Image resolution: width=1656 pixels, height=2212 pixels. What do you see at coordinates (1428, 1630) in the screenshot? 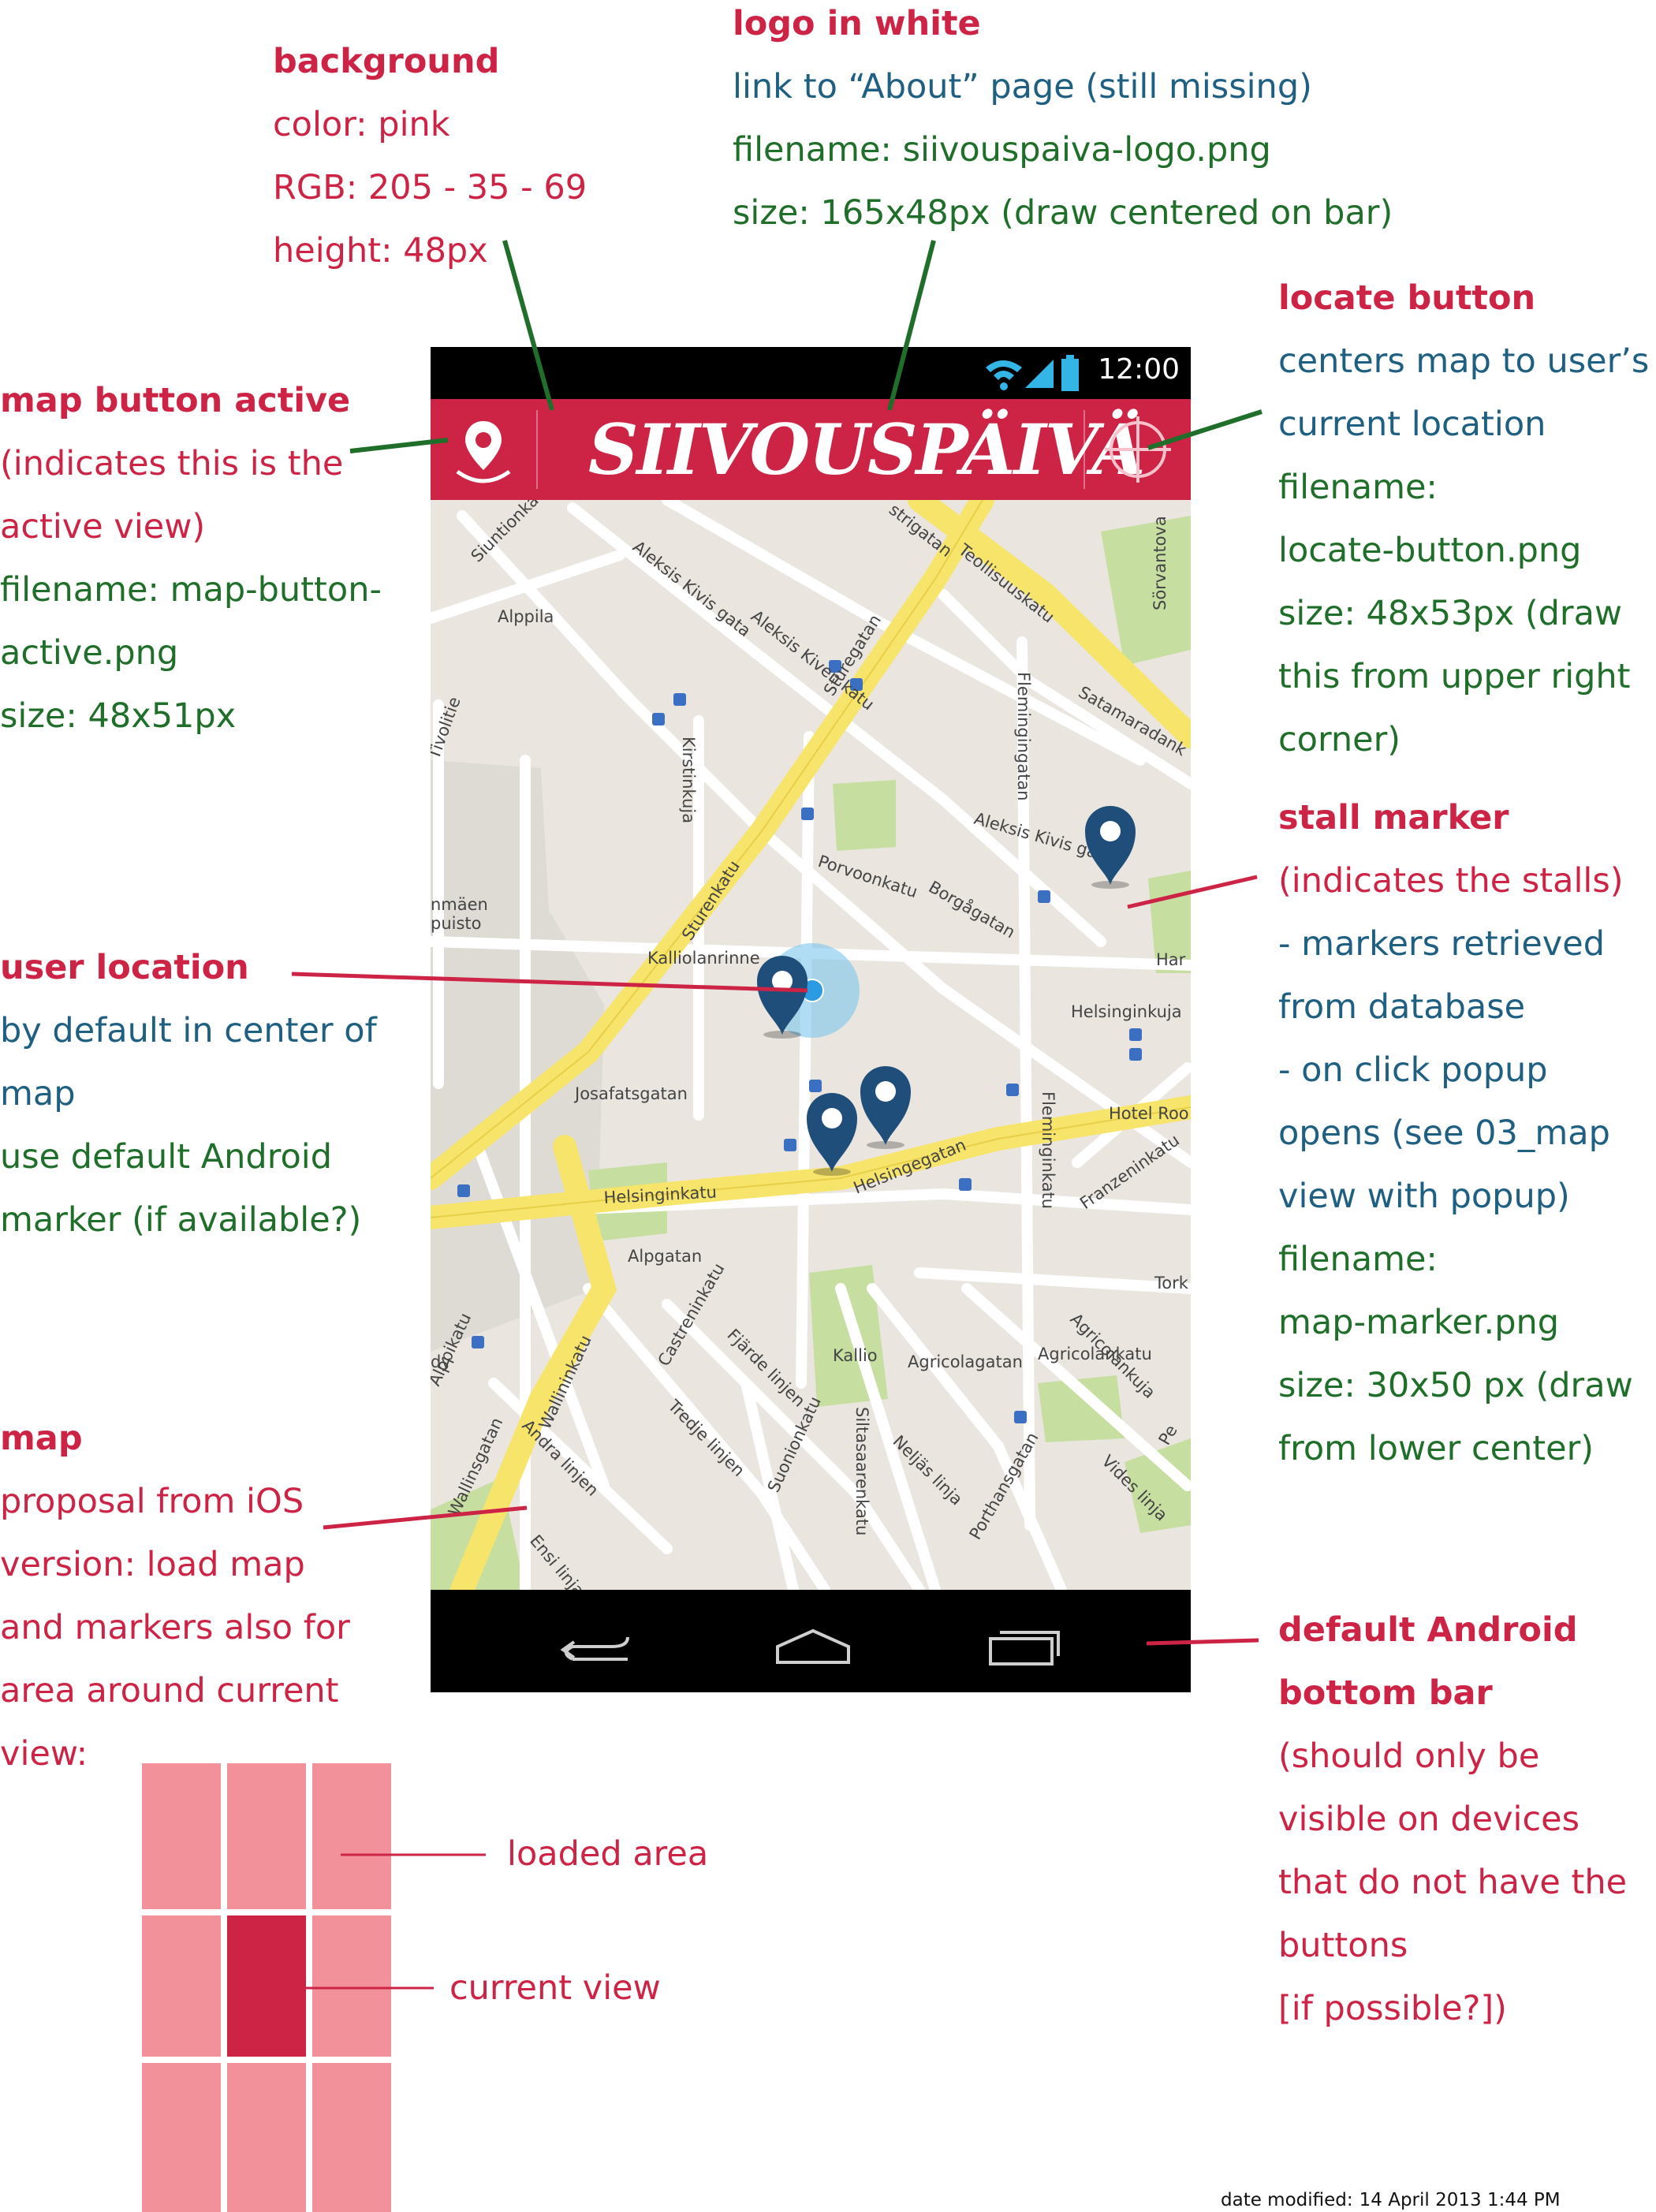
I see `annotation-title: default Android` at bounding box center [1428, 1630].